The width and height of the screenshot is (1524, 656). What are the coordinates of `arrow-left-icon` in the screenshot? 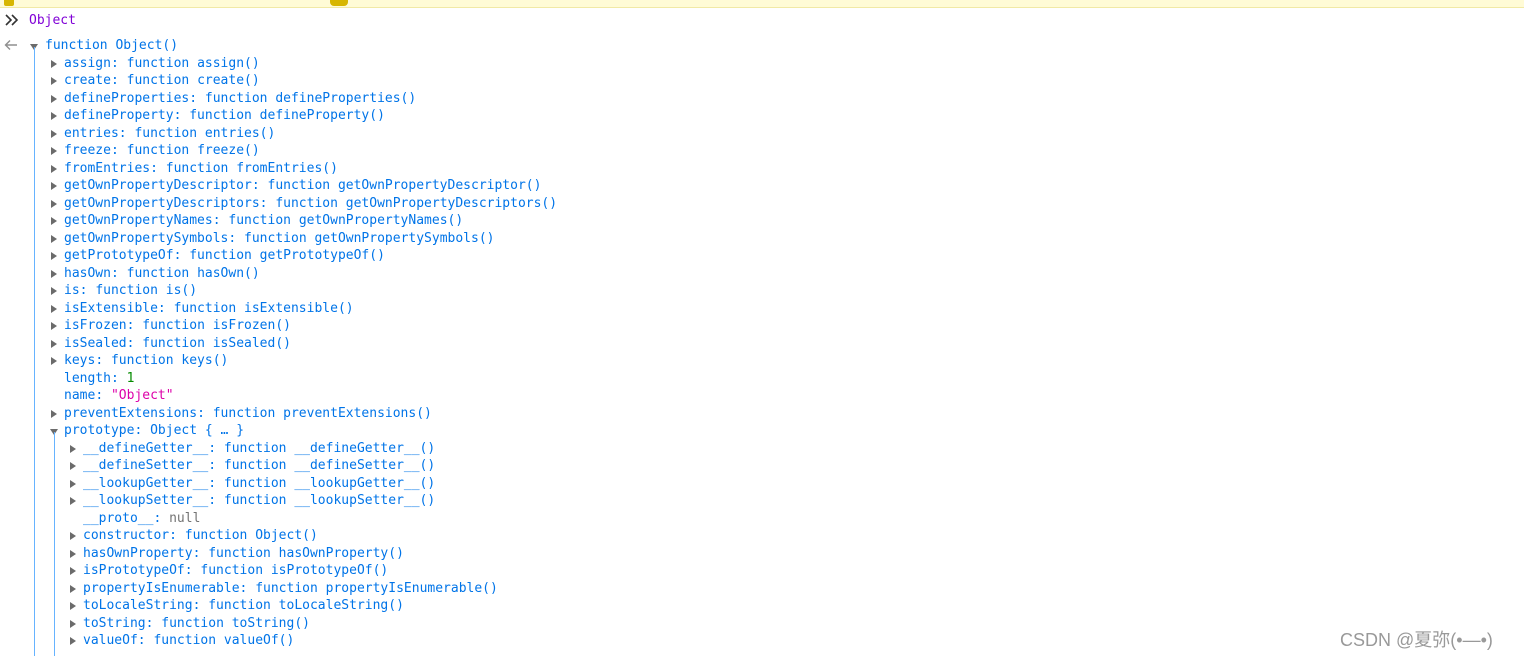 It's located at (10, 45).